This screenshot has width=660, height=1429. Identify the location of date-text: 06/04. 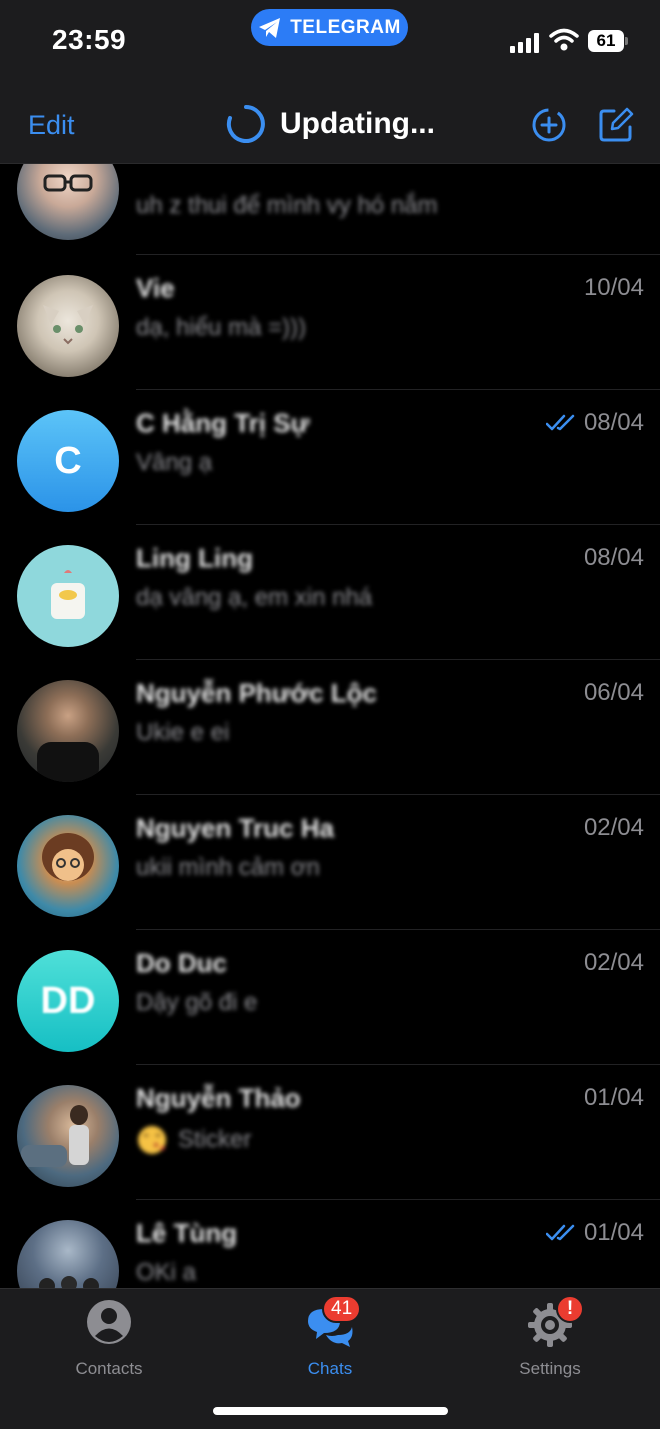
(613, 692).